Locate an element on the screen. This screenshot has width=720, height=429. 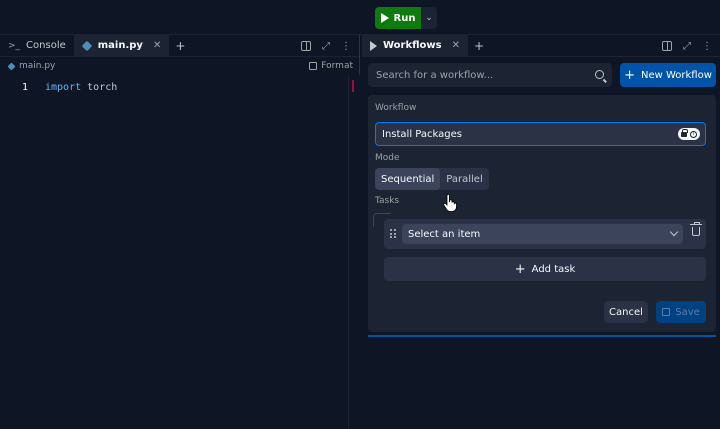
add-task-label: Add task is located at coordinates (553, 269).